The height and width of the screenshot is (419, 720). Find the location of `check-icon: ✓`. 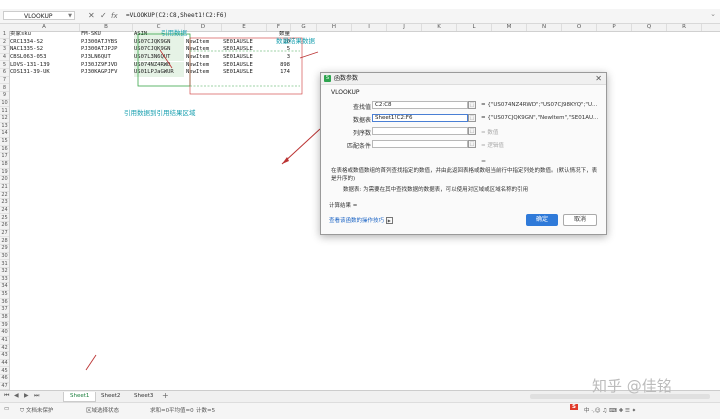

check-icon: ✓ is located at coordinates (103, 16).